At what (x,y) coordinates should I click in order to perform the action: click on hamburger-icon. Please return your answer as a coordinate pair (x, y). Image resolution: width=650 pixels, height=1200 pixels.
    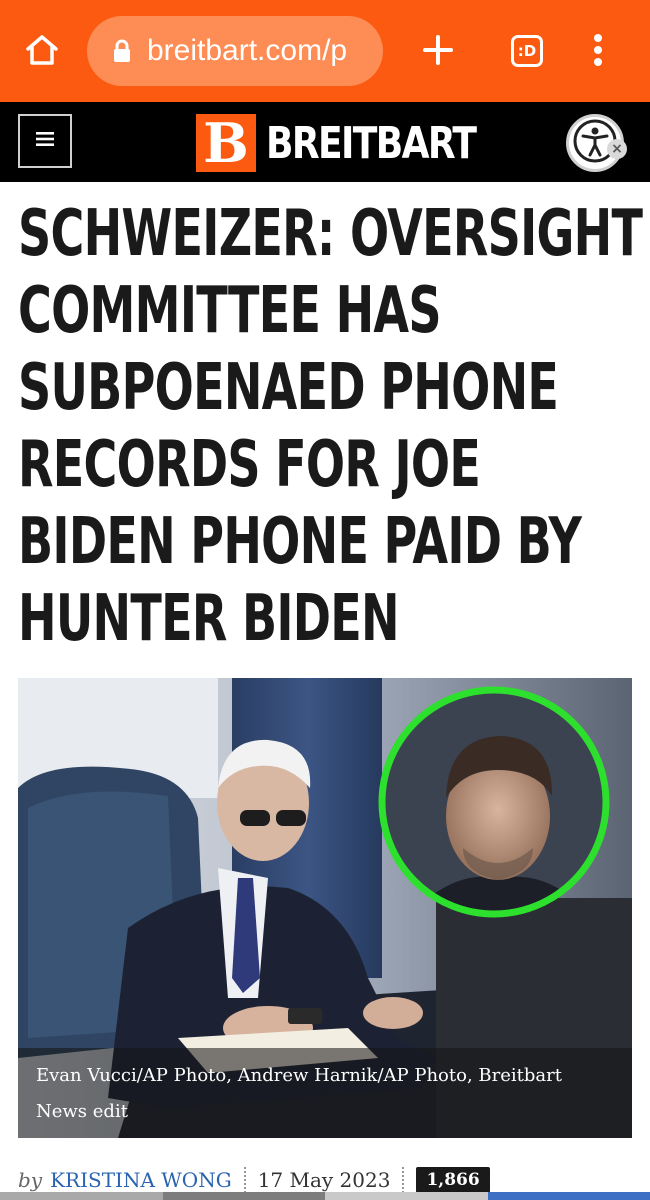
    Looking at the image, I should click on (45, 141).